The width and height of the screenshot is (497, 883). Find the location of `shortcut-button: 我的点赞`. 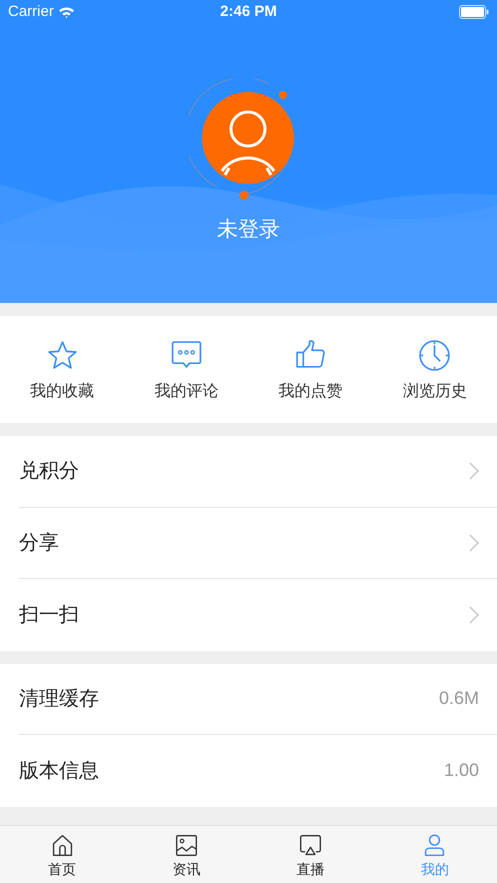

shortcut-button: 我的点赞 is located at coordinates (310, 369).